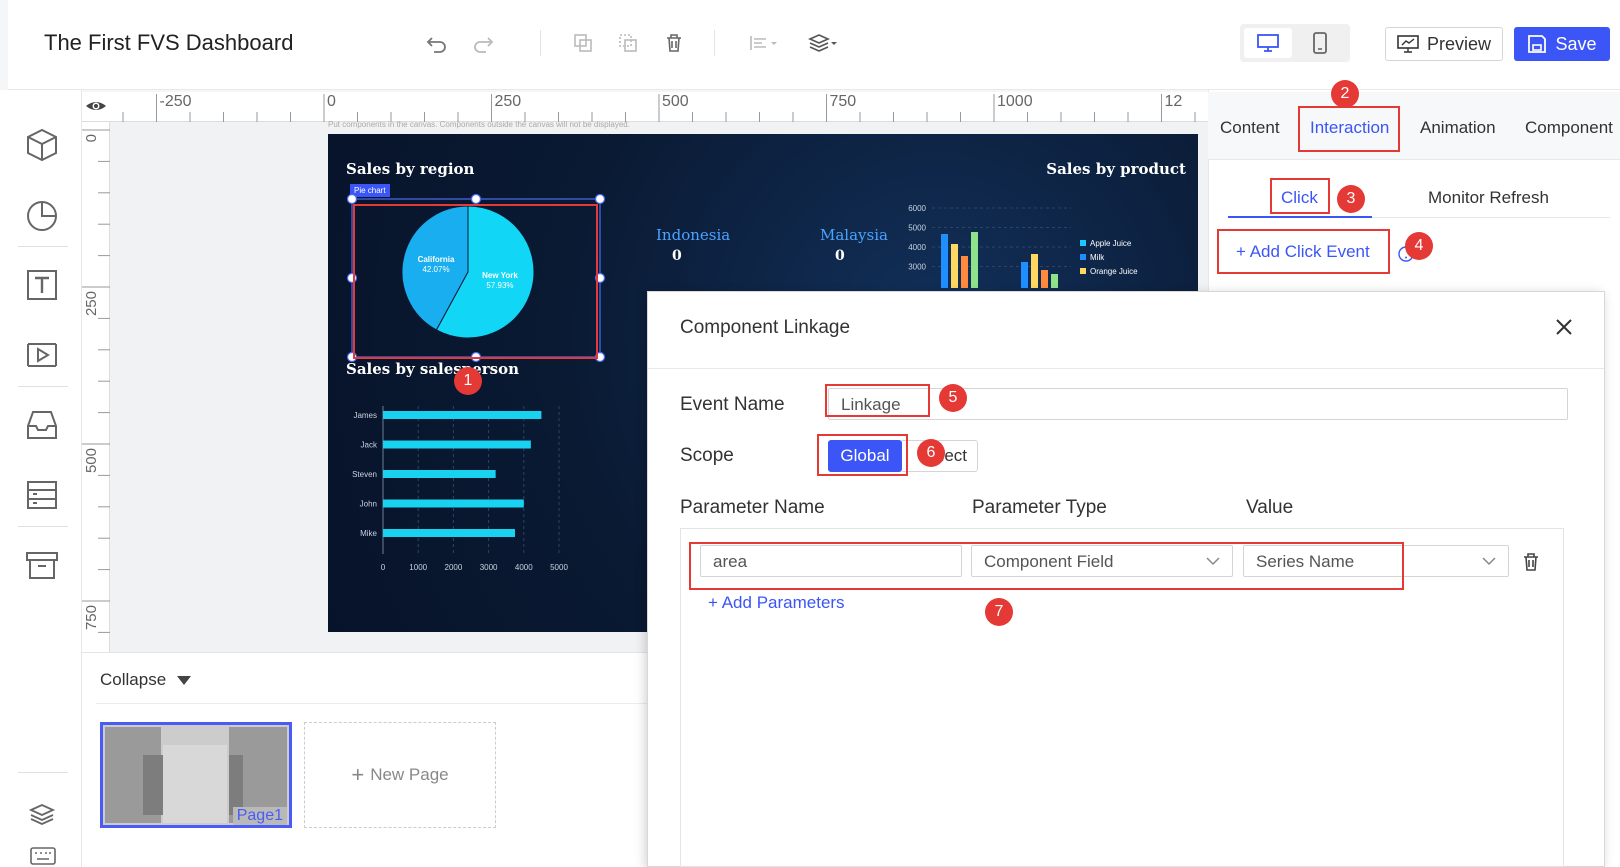 The height and width of the screenshot is (867, 1620). I want to click on ruler-label: 250, so click(508, 101).